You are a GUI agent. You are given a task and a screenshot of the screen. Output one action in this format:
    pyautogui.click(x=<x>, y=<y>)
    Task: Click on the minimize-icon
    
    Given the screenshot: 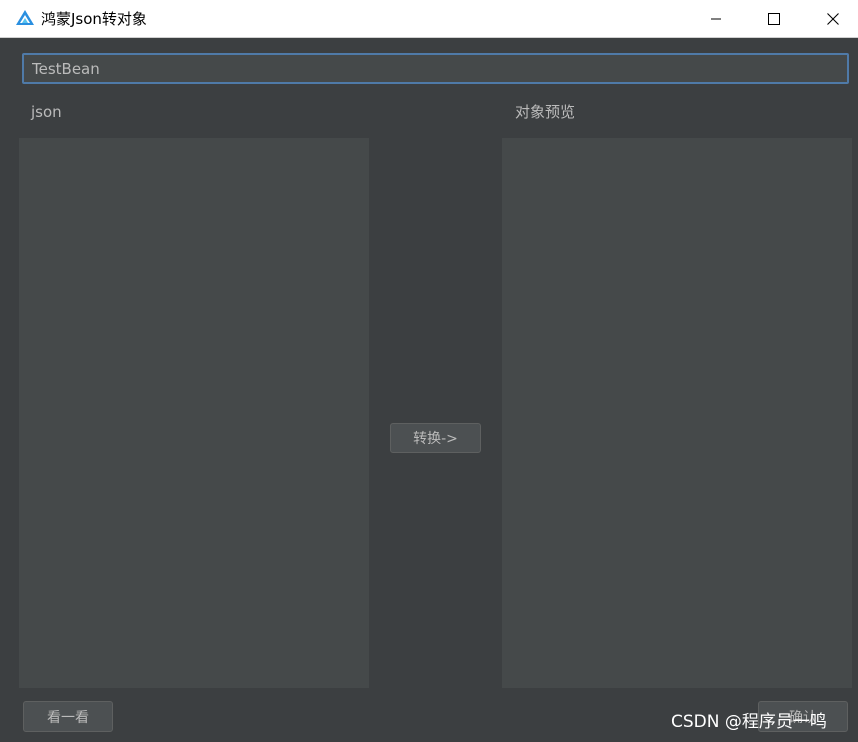 What is the action you would take?
    pyautogui.click(x=716, y=19)
    